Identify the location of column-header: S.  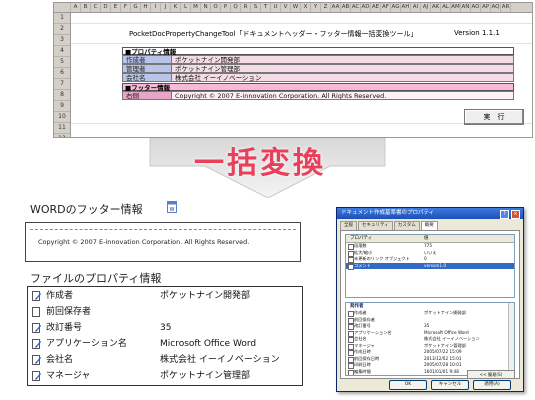
(256, 7).